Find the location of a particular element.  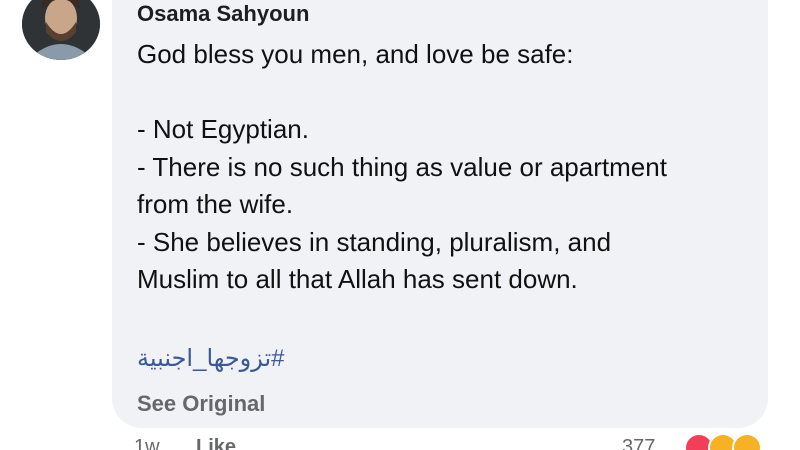

comment-line: from the wife. is located at coordinates (215, 204).